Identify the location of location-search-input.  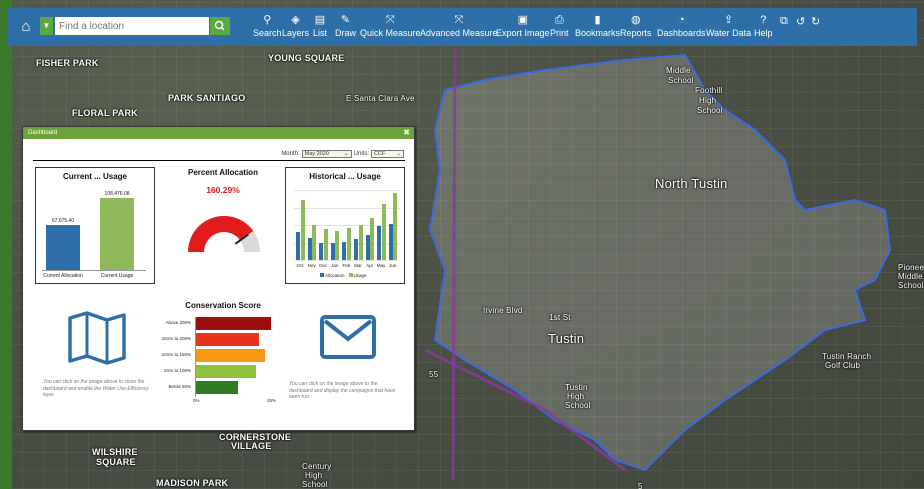
(132, 26).